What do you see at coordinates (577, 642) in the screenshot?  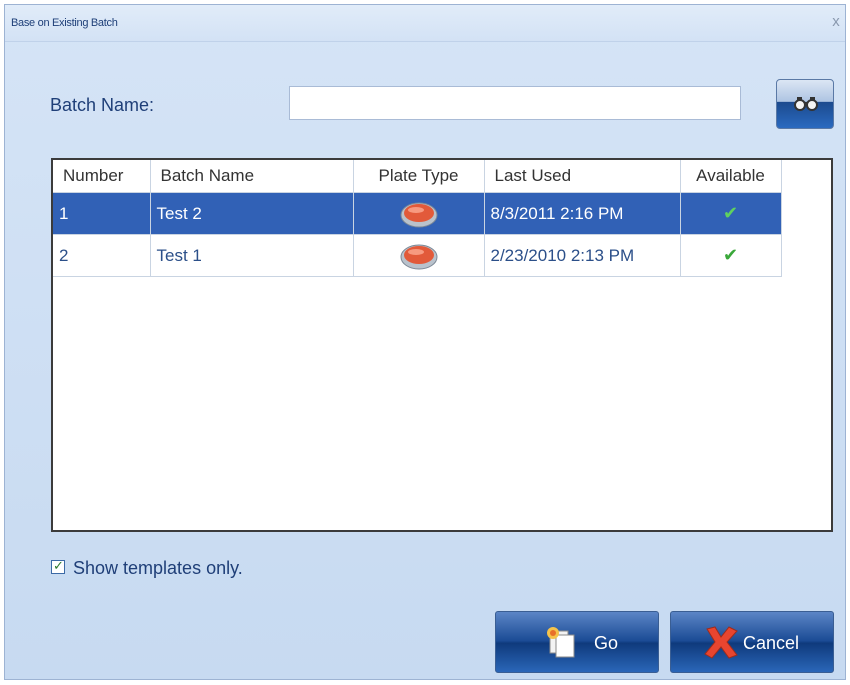 I see `go-button: Go` at bounding box center [577, 642].